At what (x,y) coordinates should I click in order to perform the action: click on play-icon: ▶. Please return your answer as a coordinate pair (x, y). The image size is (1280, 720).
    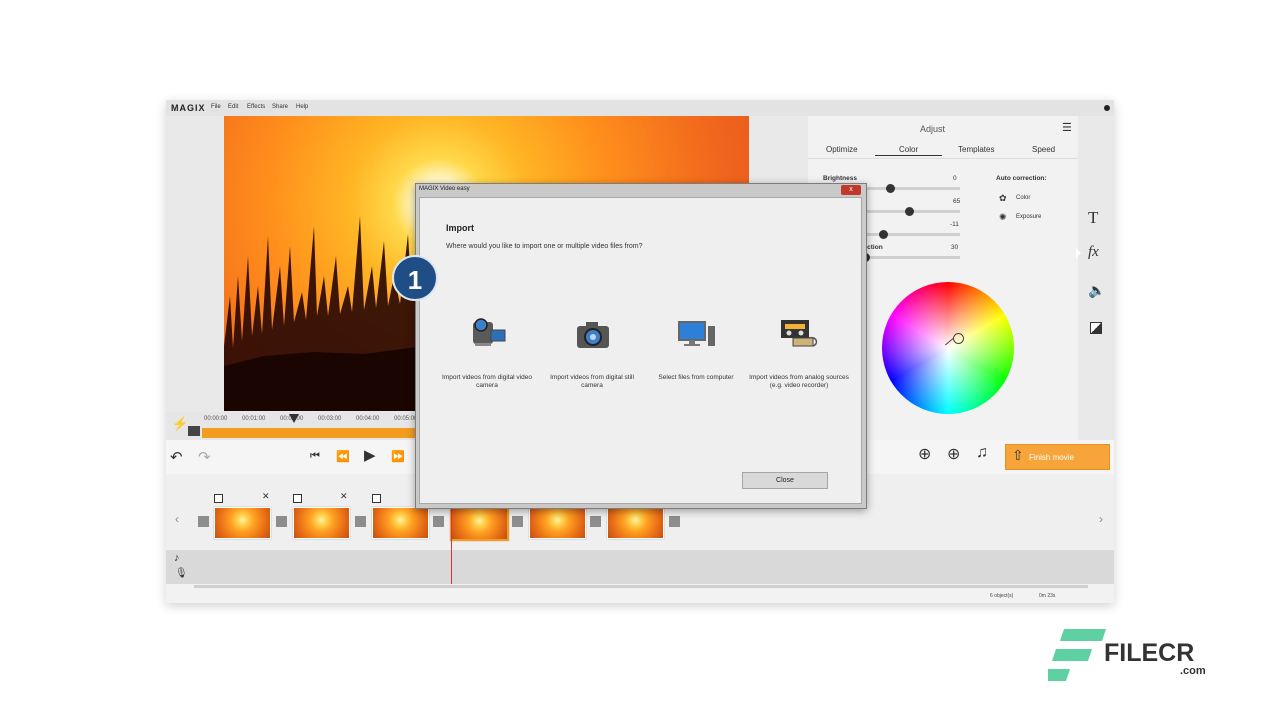
    Looking at the image, I should click on (370, 455).